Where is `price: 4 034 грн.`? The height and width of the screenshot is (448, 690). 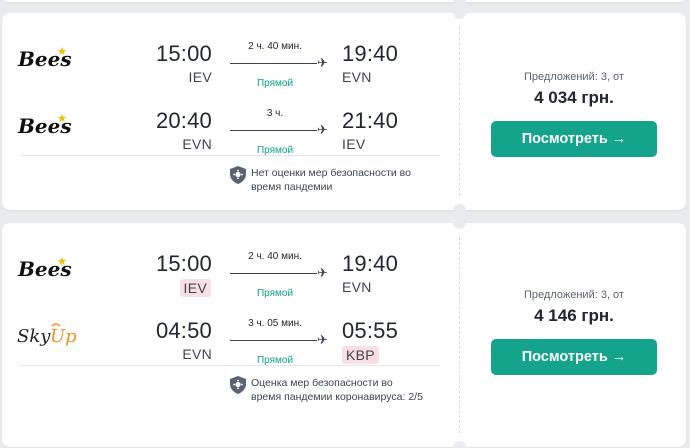 price: 4 034 грн. is located at coordinates (574, 97).